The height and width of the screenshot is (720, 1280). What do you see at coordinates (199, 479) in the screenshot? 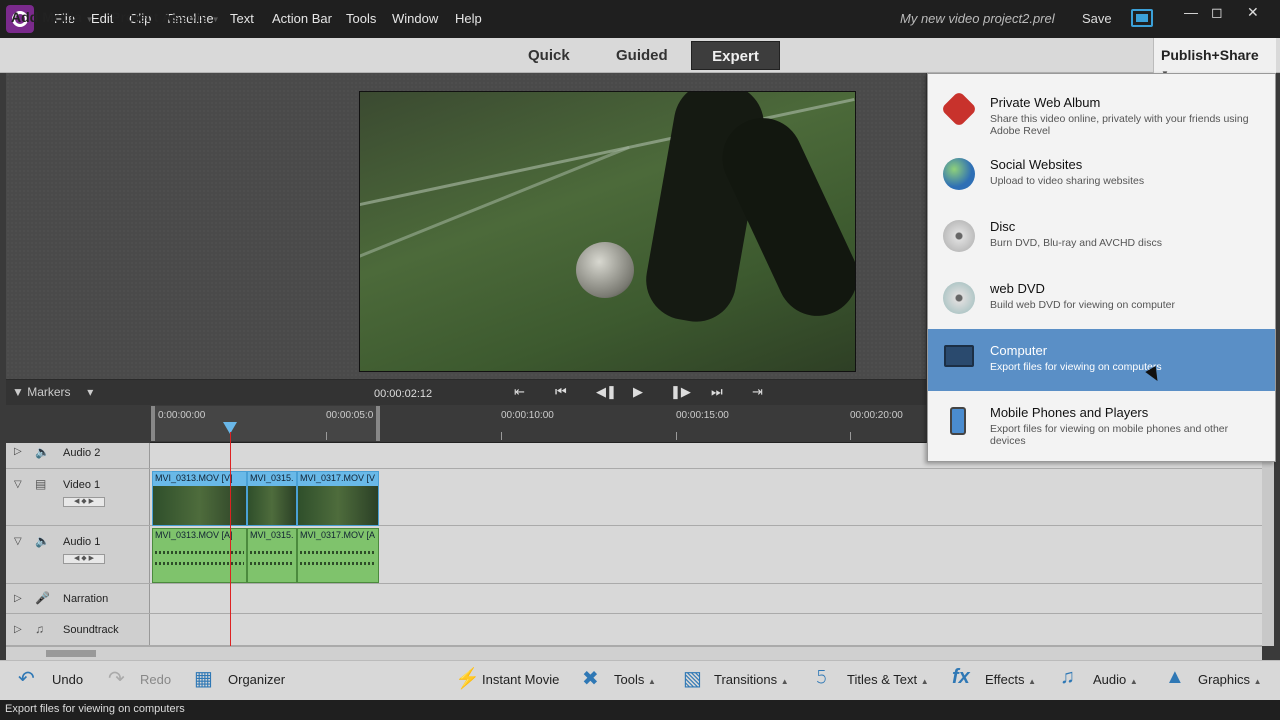
I see `clip-label: MVI_0313.MOV [V]` at bounding box center [199, 479].